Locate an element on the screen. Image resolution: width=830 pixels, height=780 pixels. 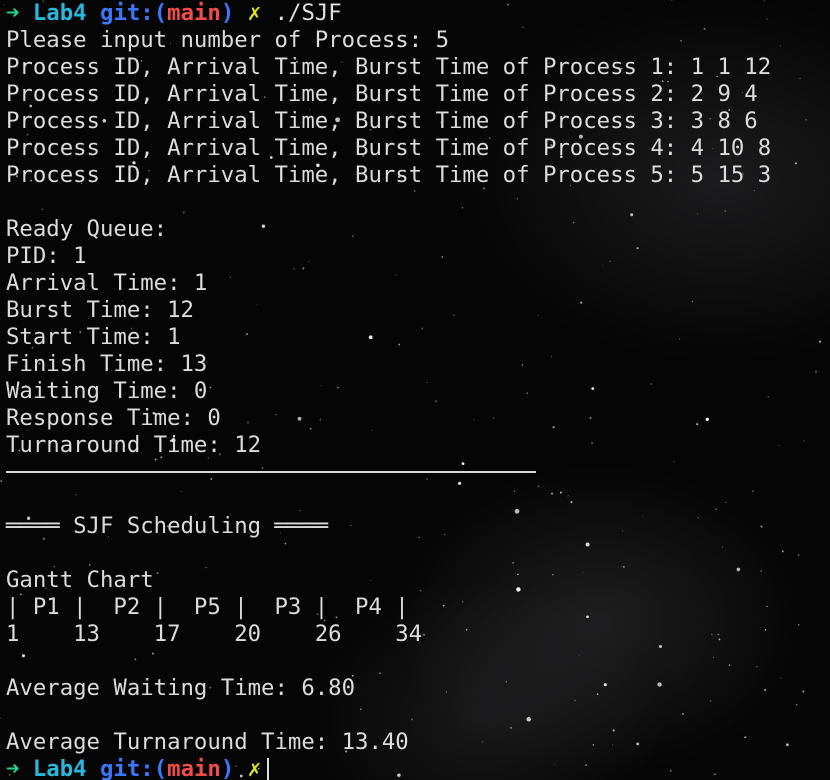
output-line: Gantt Chart is located at coordinates (80, 580).